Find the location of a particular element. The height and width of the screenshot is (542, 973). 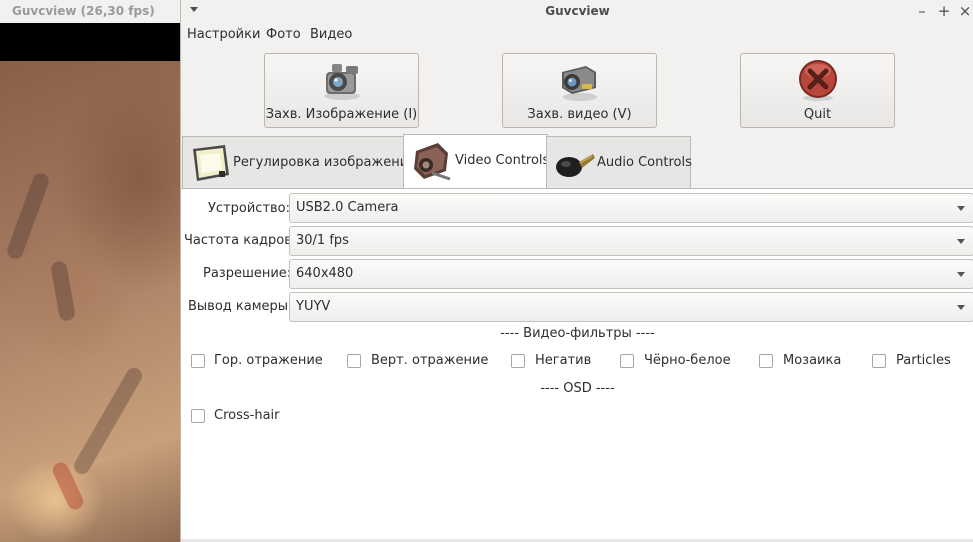

menu-video: Видео is located at coordinates (331, 34).